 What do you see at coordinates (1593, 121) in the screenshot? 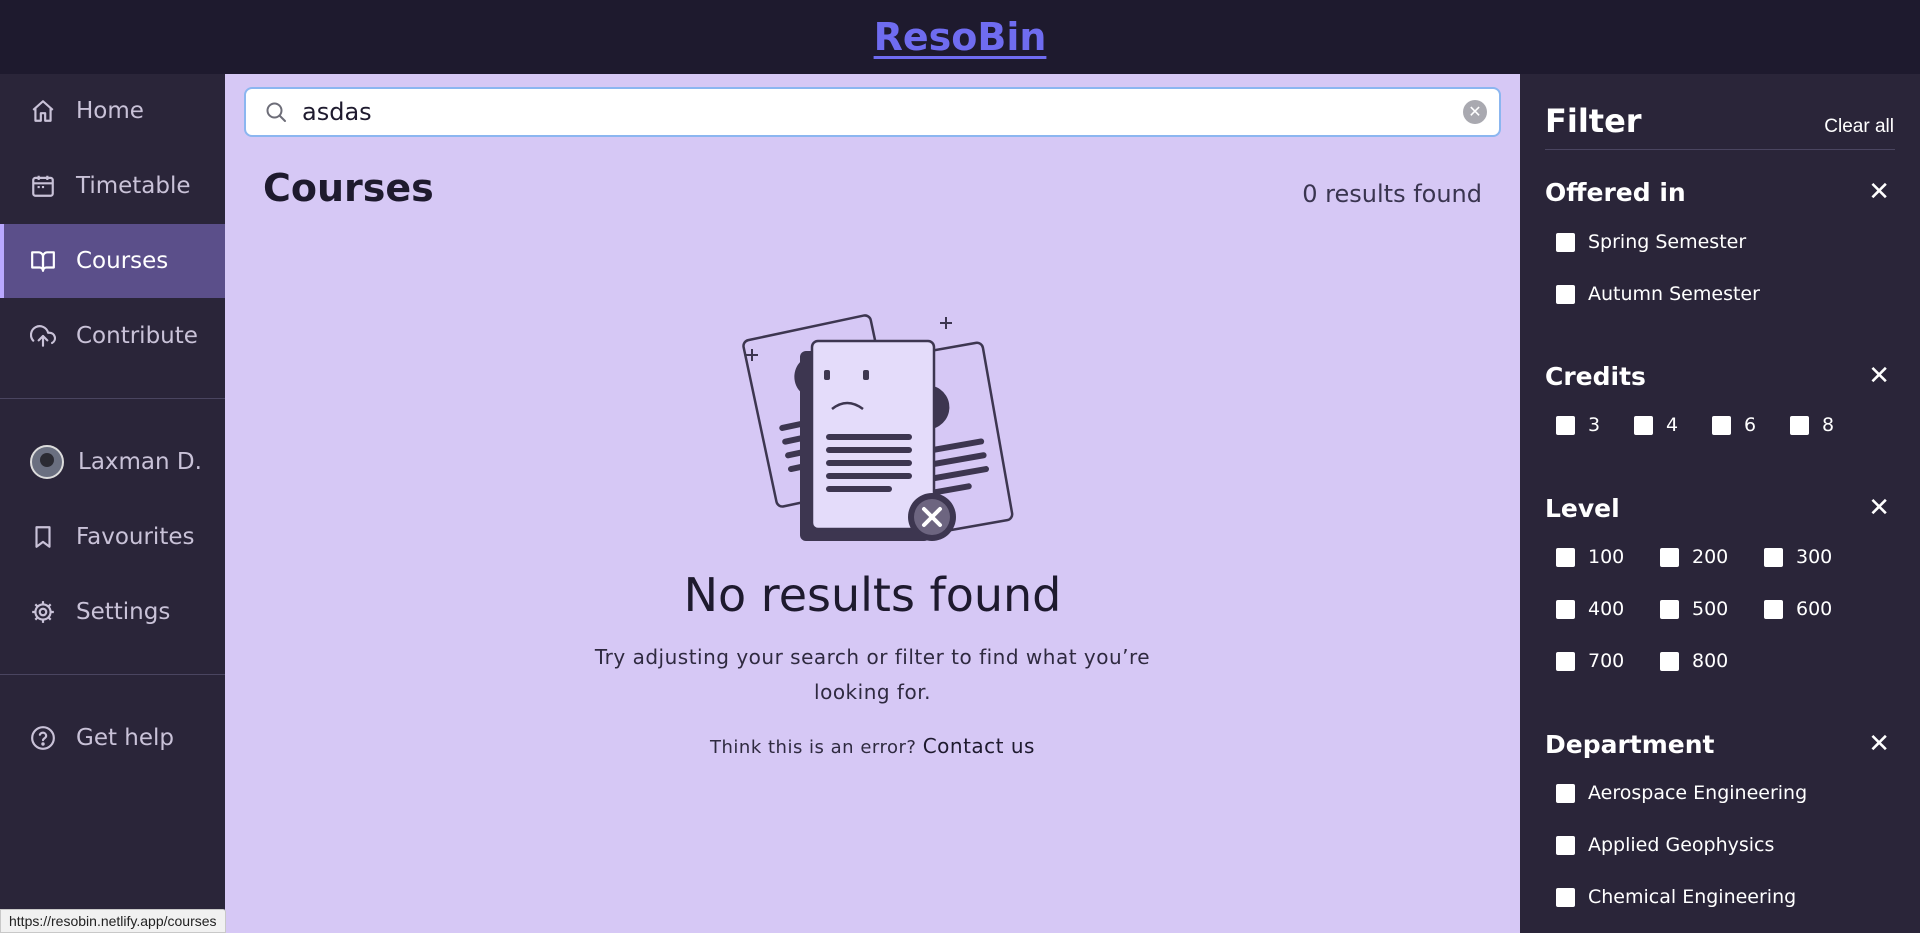
I see `filter-title: Filter` at bounding box center [1593, 121].